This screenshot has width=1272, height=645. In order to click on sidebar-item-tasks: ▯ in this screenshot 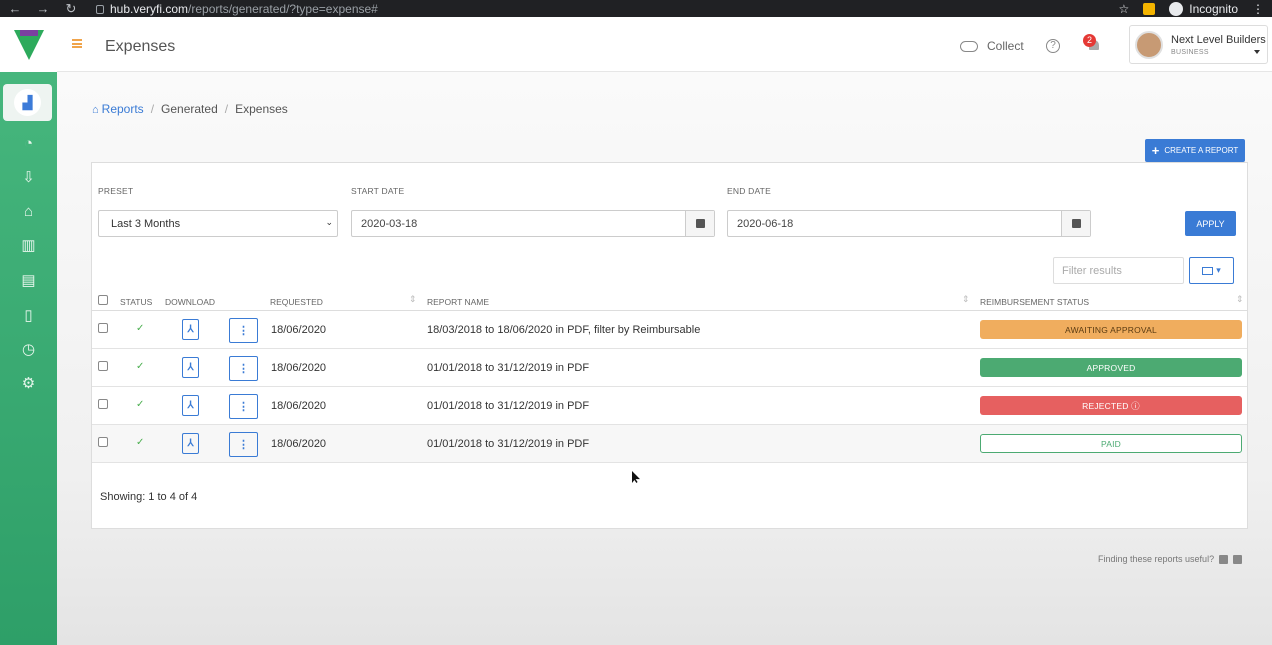, I will do `click(28, 315)`.